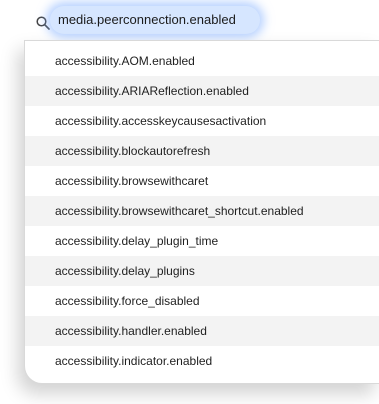  What do you see at coordinates (131, 331) in the screenshot?
I see `result-label: accessibility.handler.enabled` at bounding box center [131, 331].